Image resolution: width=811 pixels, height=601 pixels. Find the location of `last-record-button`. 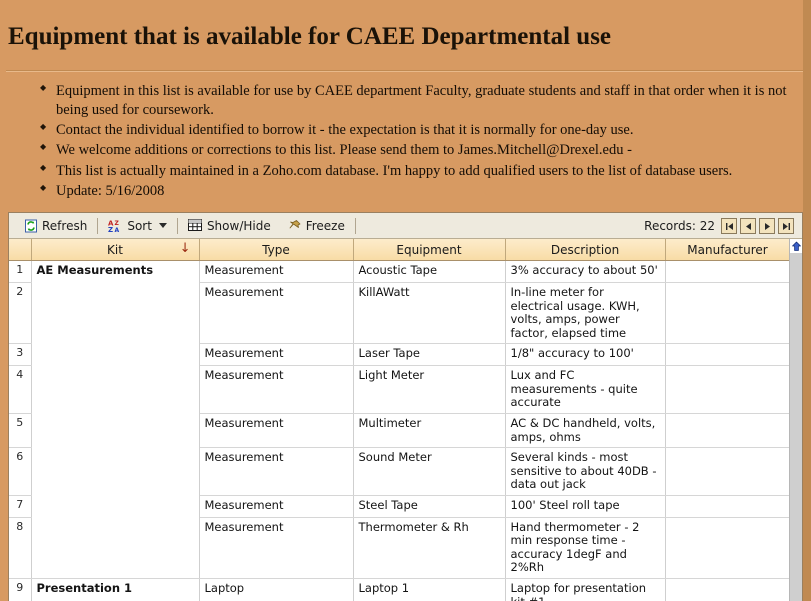

last-record-button is located at coordinates (786, 226).